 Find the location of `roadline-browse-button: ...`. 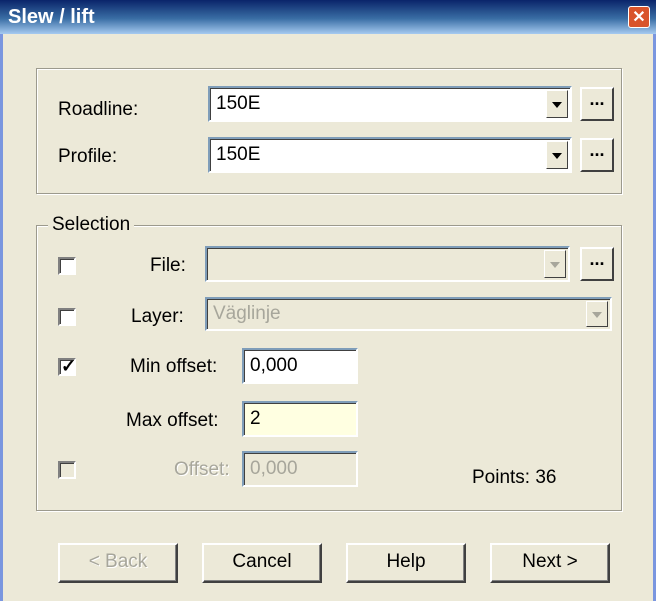

roadline-browse-button: ... is located at coordinates (597, 104).